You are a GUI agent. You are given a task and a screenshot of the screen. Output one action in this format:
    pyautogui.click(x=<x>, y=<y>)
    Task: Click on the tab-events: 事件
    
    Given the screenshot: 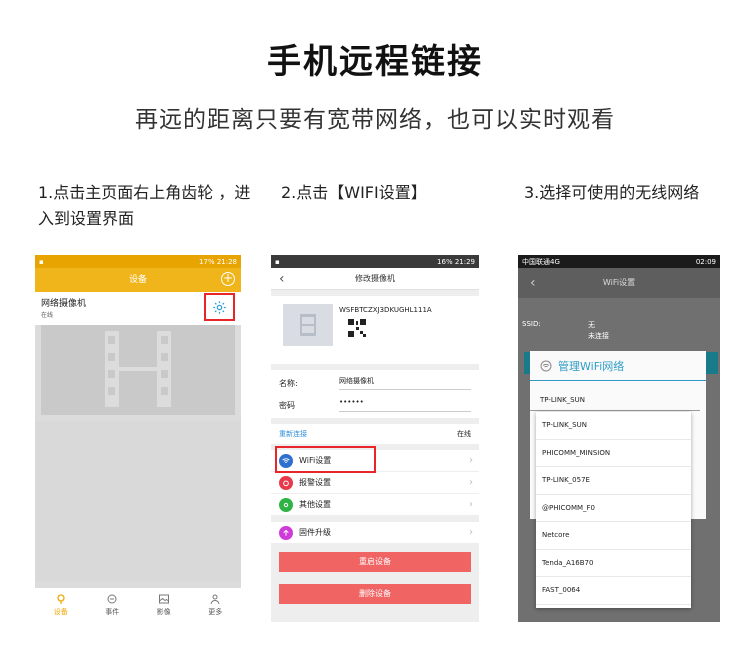 What is the action you would take?
    pyautogui.click(x=113, y=605)
    